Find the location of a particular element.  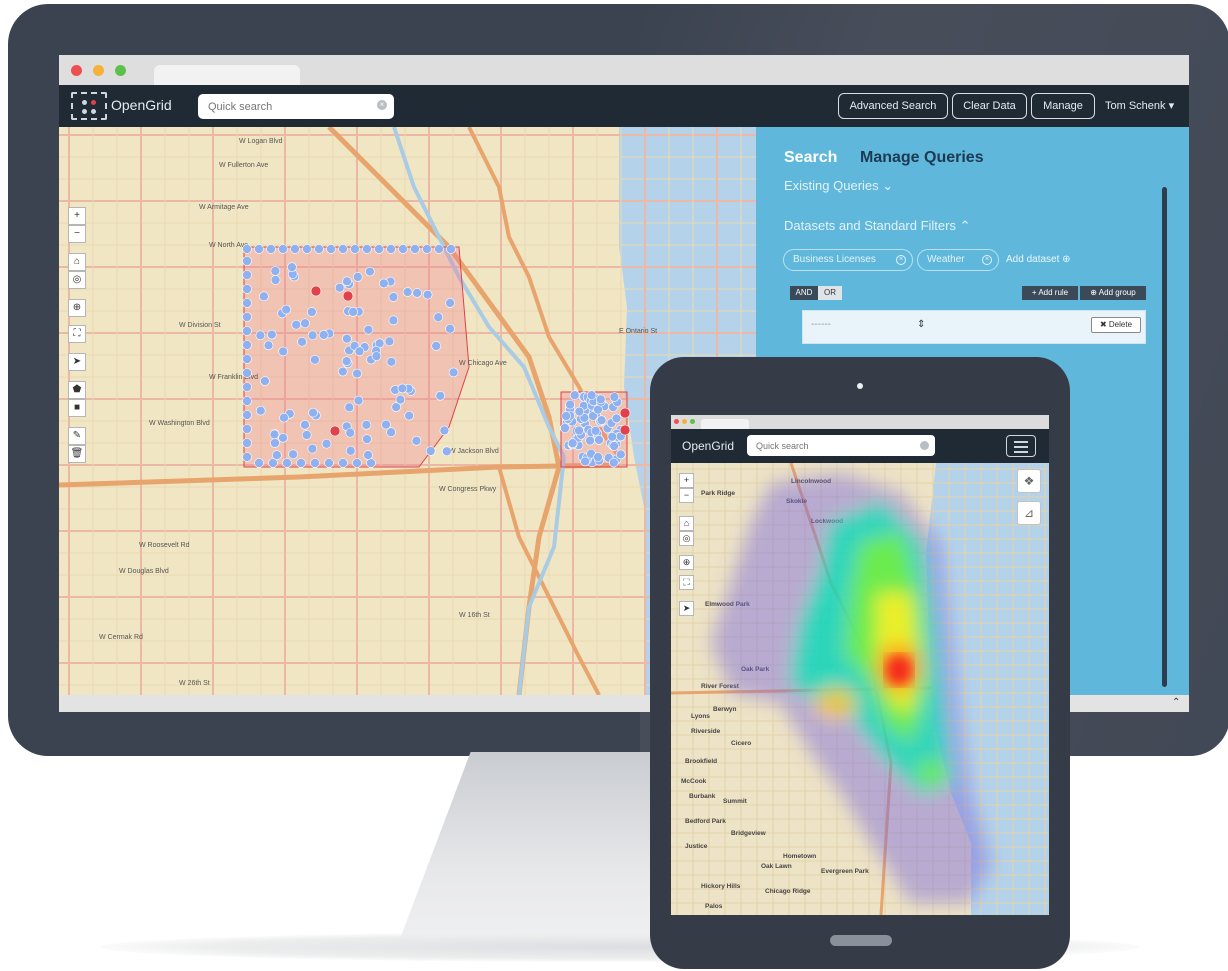

delete-rule-button: ✖ Delete is located at coordinates (1116, 325).